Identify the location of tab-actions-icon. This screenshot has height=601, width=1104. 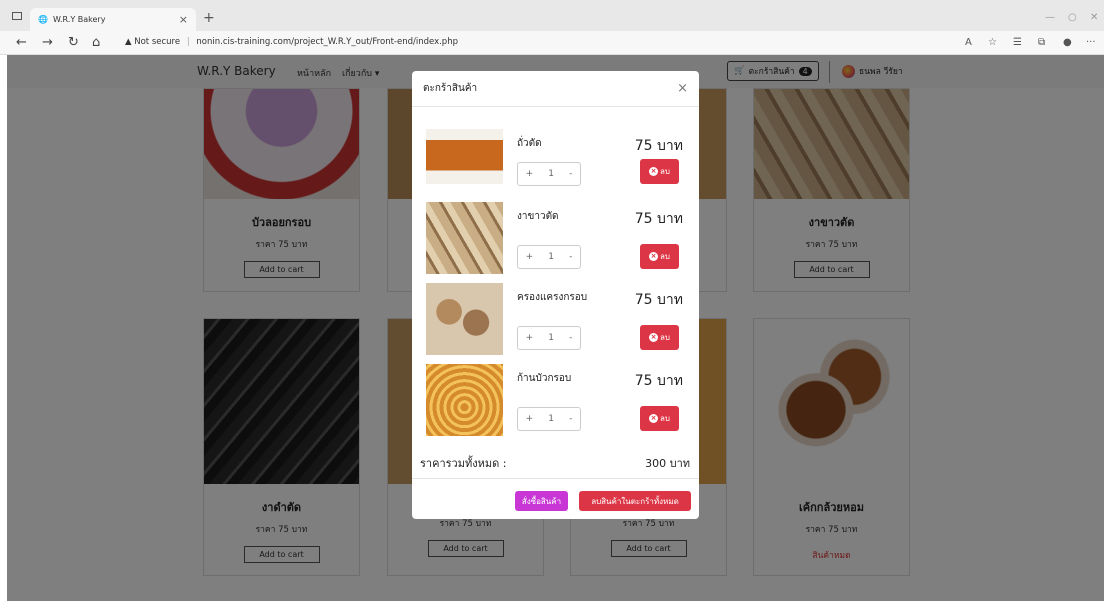
(17, 16).